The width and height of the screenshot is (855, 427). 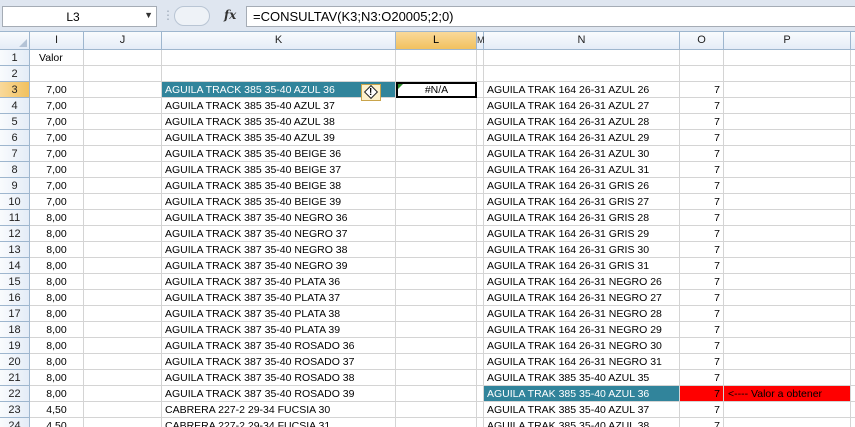 What do you see at coordinates (279, 218) in the screenshot?
I see `cell-k: AGUILA TRACK 387 35-40 NEGRO 36` at bounding box center [279, 218].